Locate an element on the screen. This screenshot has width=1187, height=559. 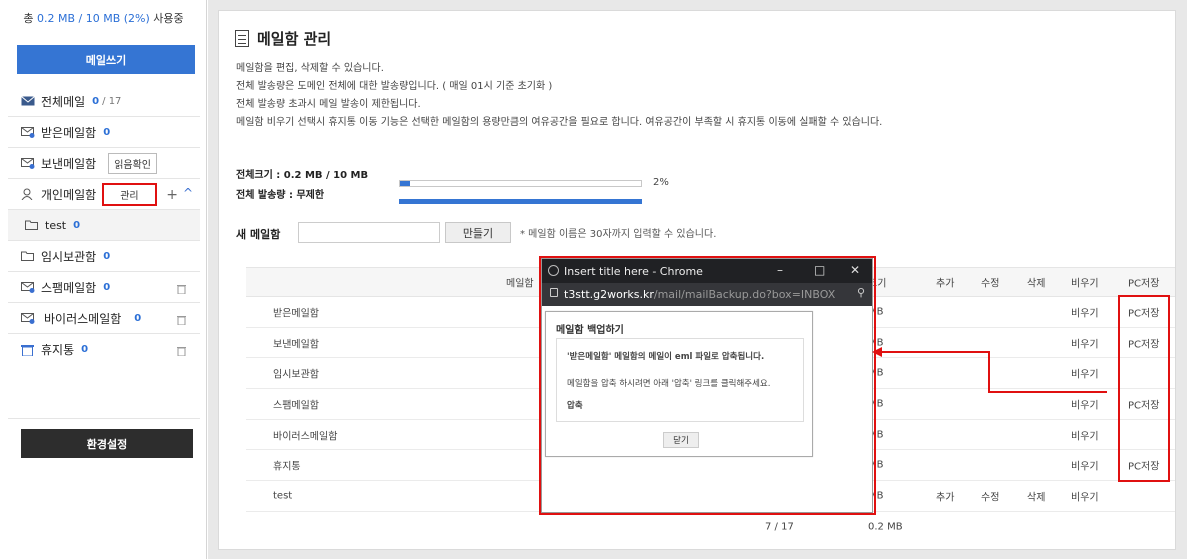
sidebar-item-trash: 휴지통 0 is located at coordinates (104, 349).